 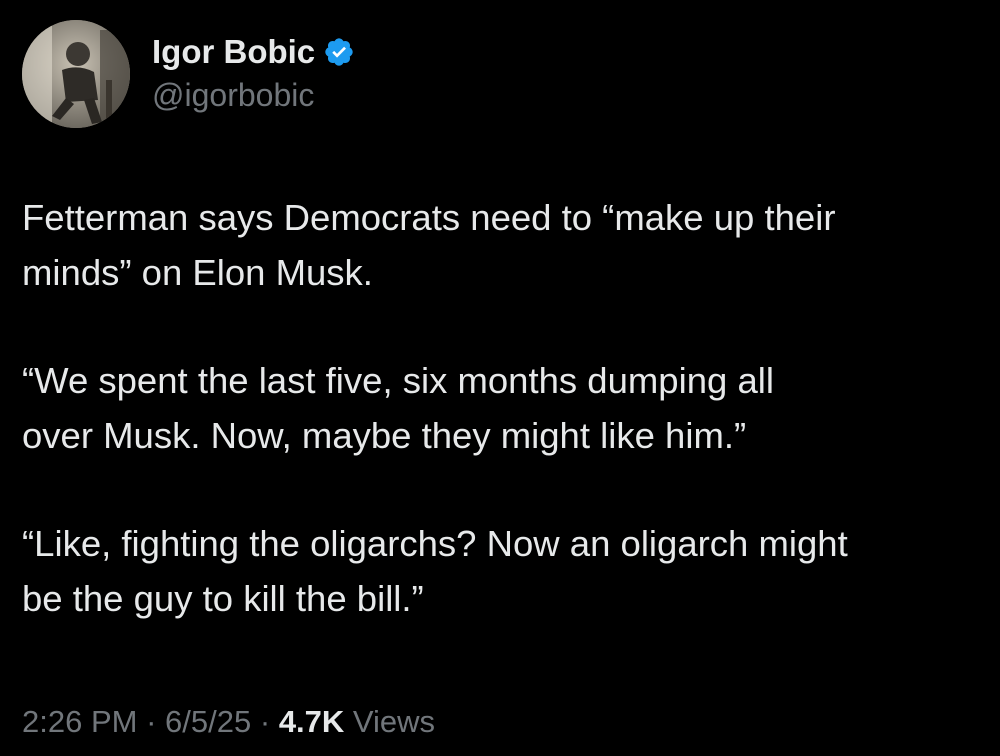 What do you see at coordinates (394, 721) in the screenshot?
I see `views-label: Views` at bounding box center [394, 721].